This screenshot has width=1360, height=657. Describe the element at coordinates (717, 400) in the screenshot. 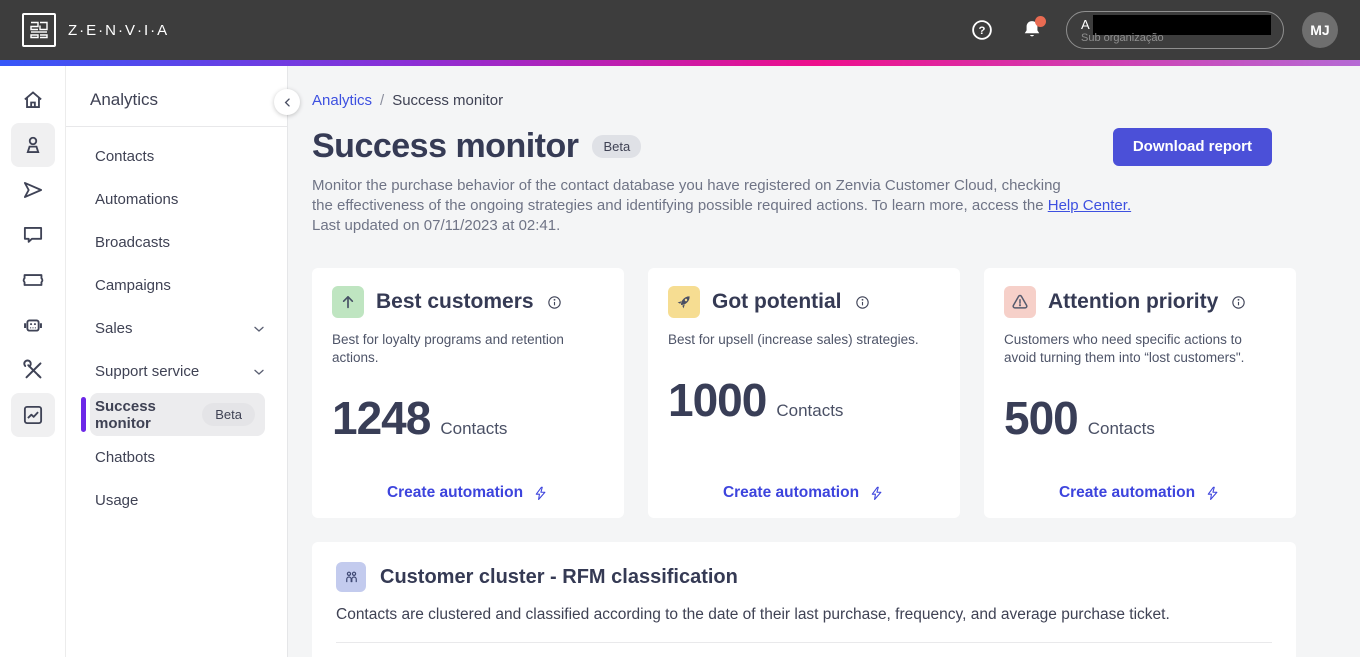

I see `contact-count: 1000` at that location.